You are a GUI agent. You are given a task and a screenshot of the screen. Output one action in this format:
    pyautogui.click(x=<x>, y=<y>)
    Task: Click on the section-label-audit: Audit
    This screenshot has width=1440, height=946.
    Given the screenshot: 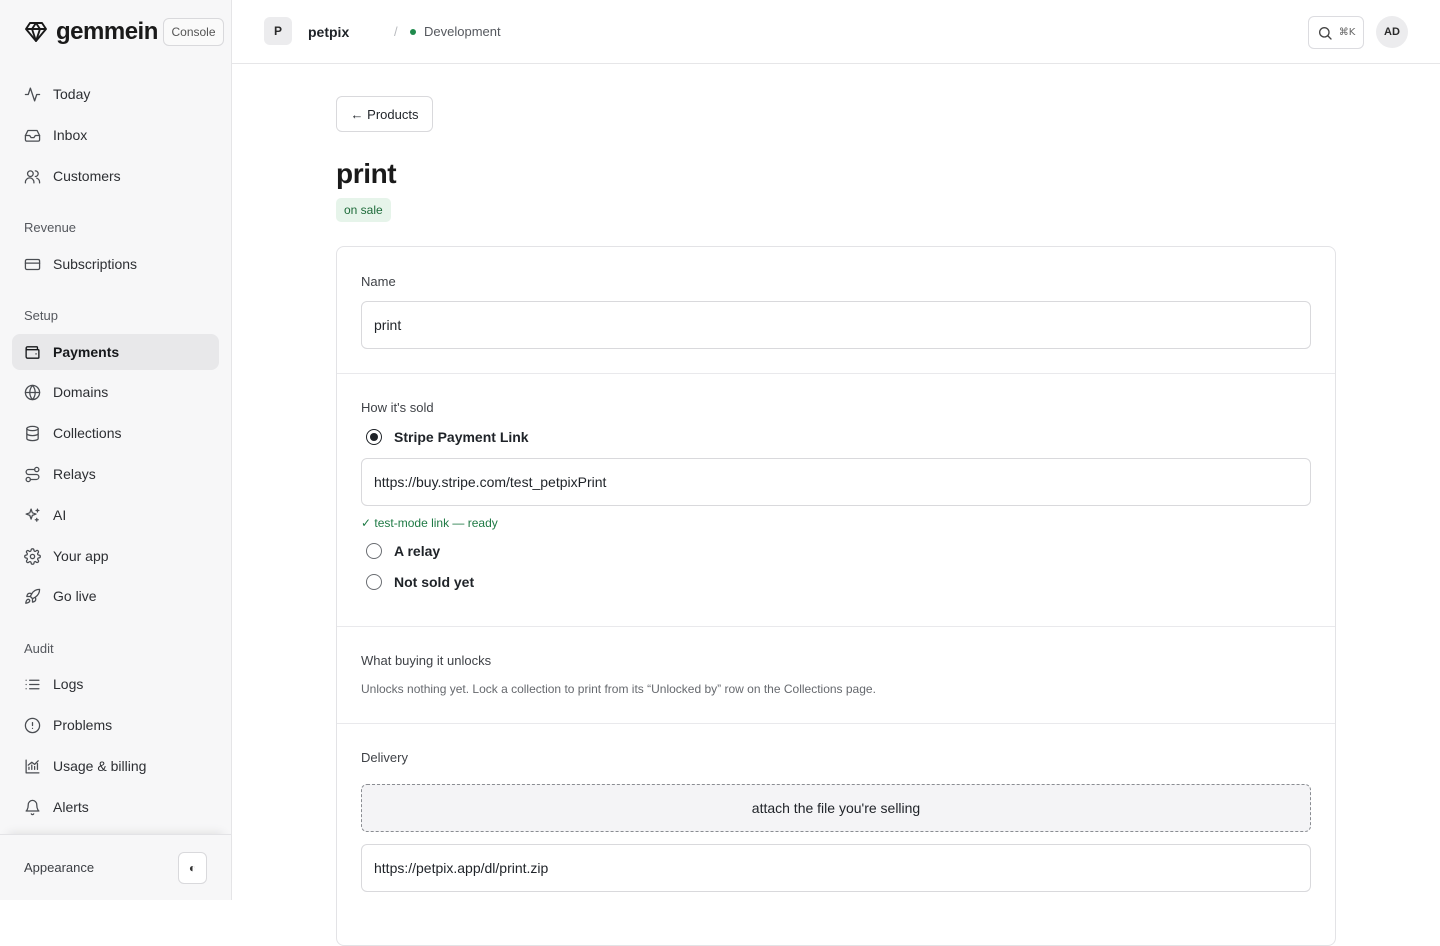 What is the action you would take?
    pyautogui.click(x=39, y=648)
    